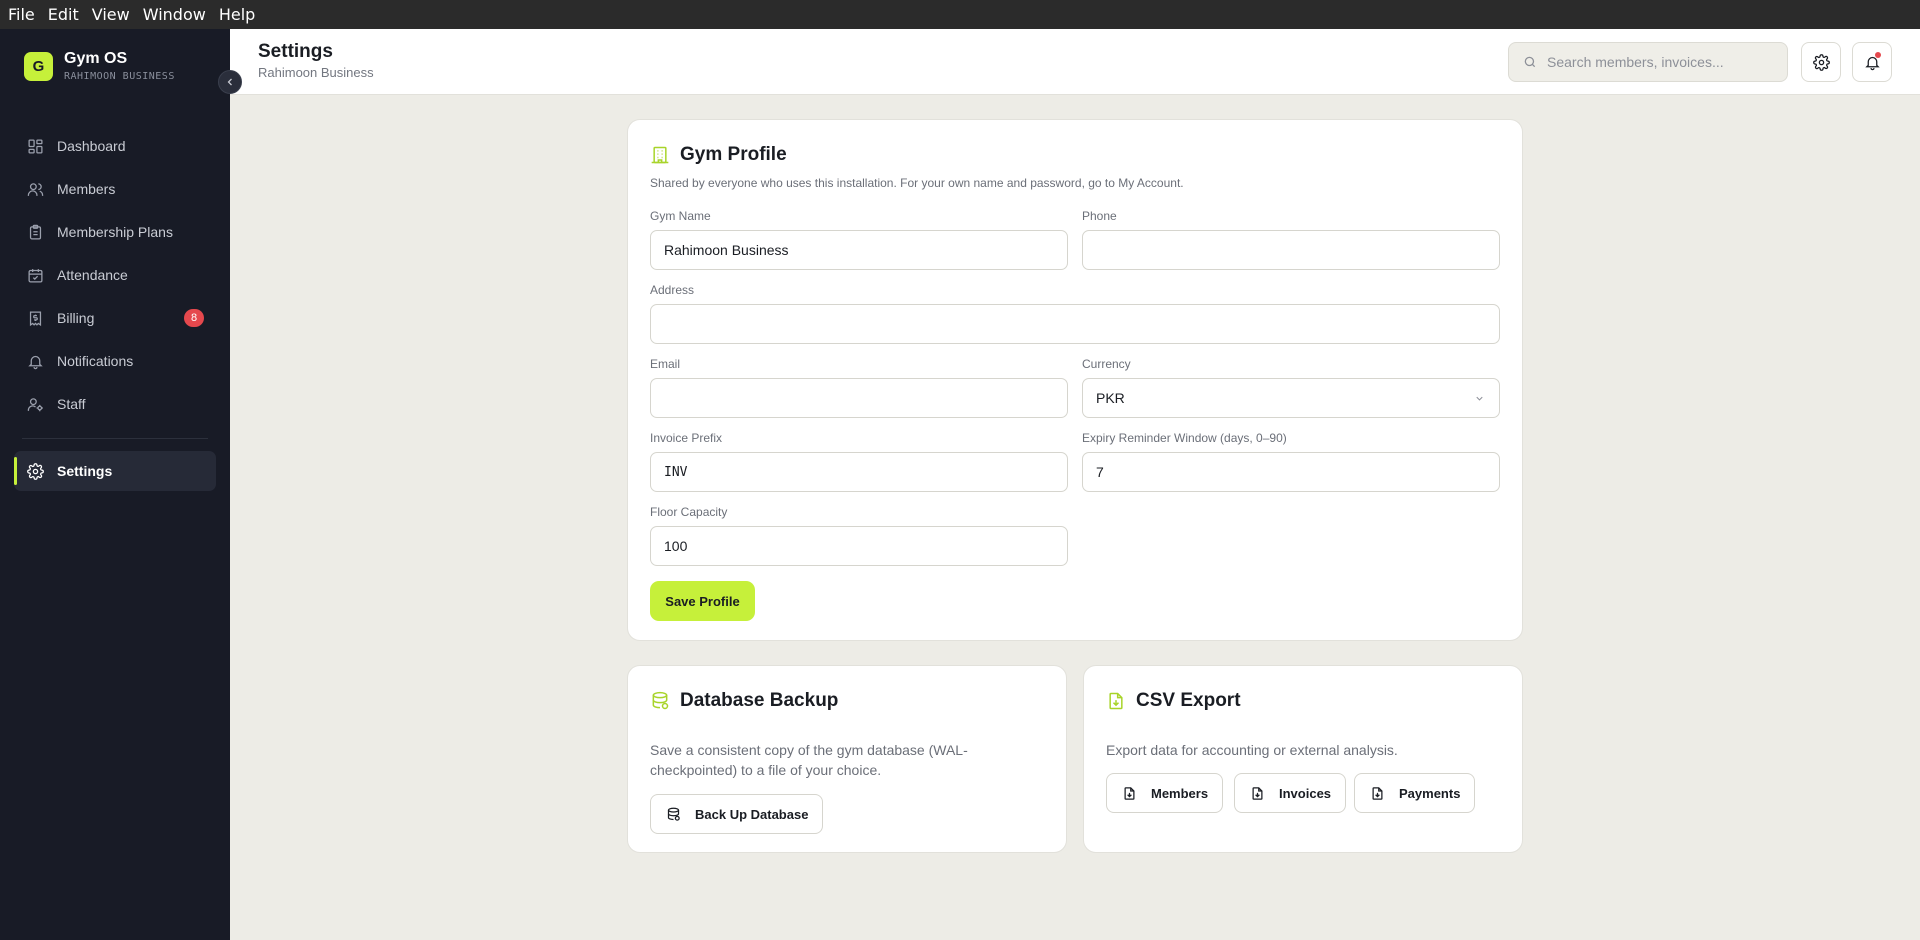  Describe the element at coordinates (91, 146) in the screenshot. I see `sidebar-item-label: Dashboard` at that location.